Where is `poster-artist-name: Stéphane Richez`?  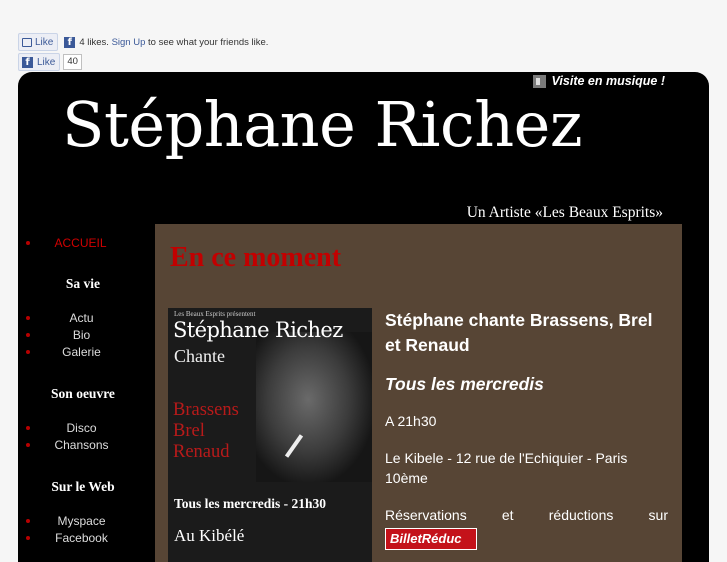
poster-artist-name: Stéphane Richez is located at coordinates (258, 330).